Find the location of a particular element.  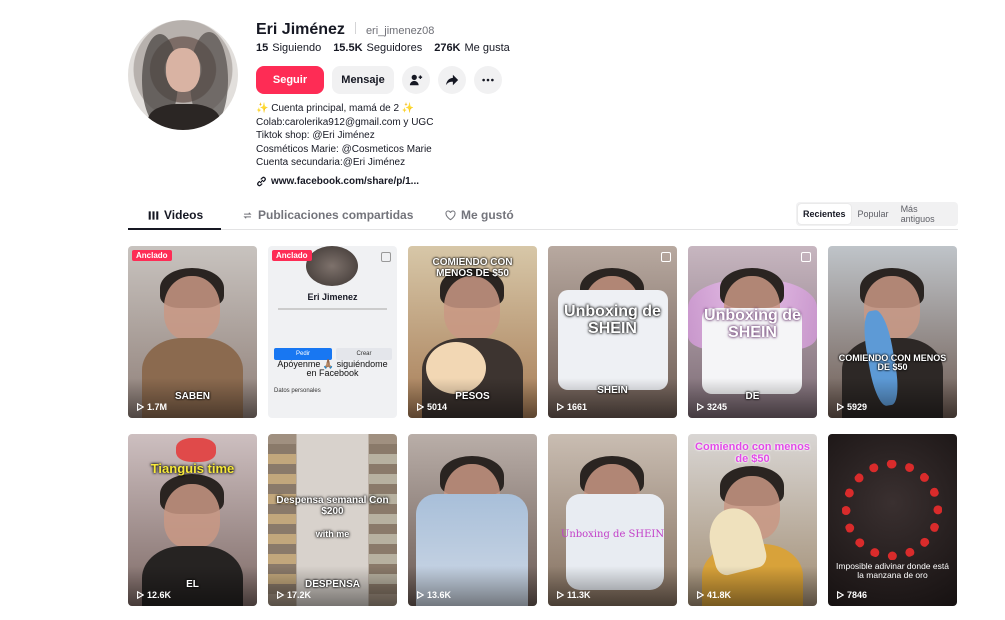

repost-icon is located at coordinates (247, 215).